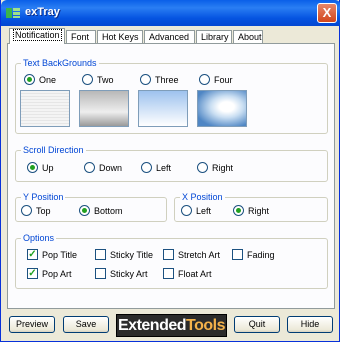 Image resolution: width=340 pixels, height=342 pixels. I want to click on close-button: X, so click(327, 13).